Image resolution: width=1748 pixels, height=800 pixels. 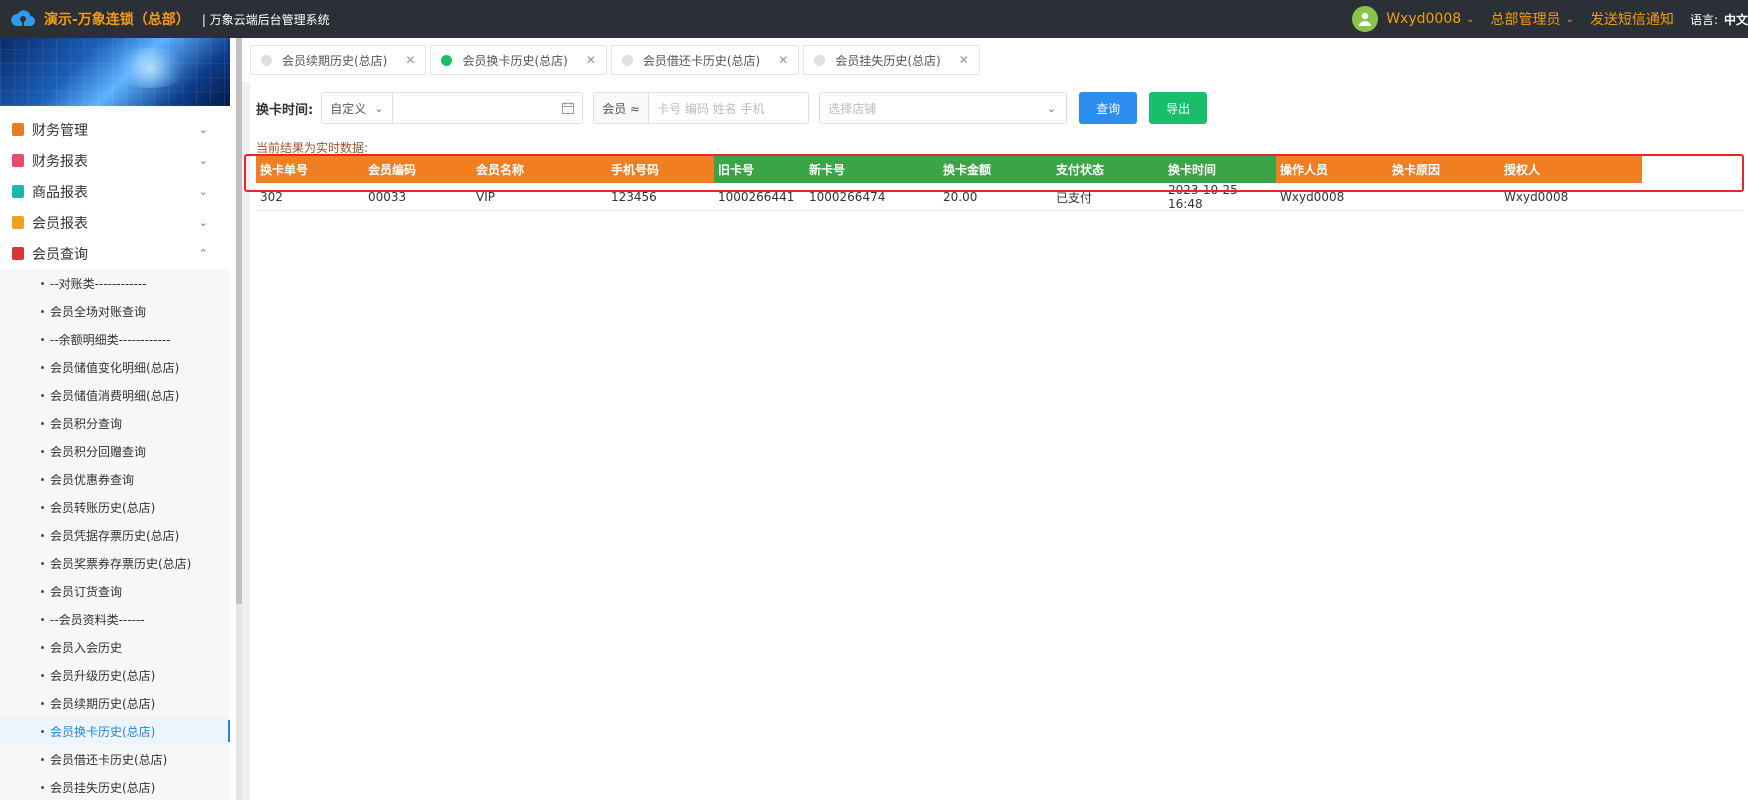 I want to click on sidebar-group: 会员报表 ⌄, so click(x=115, y=222).